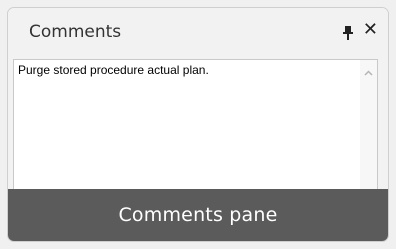  Describe the element at coordinates (348, 33) in the screenshot. I see `pin-icon` at that location.